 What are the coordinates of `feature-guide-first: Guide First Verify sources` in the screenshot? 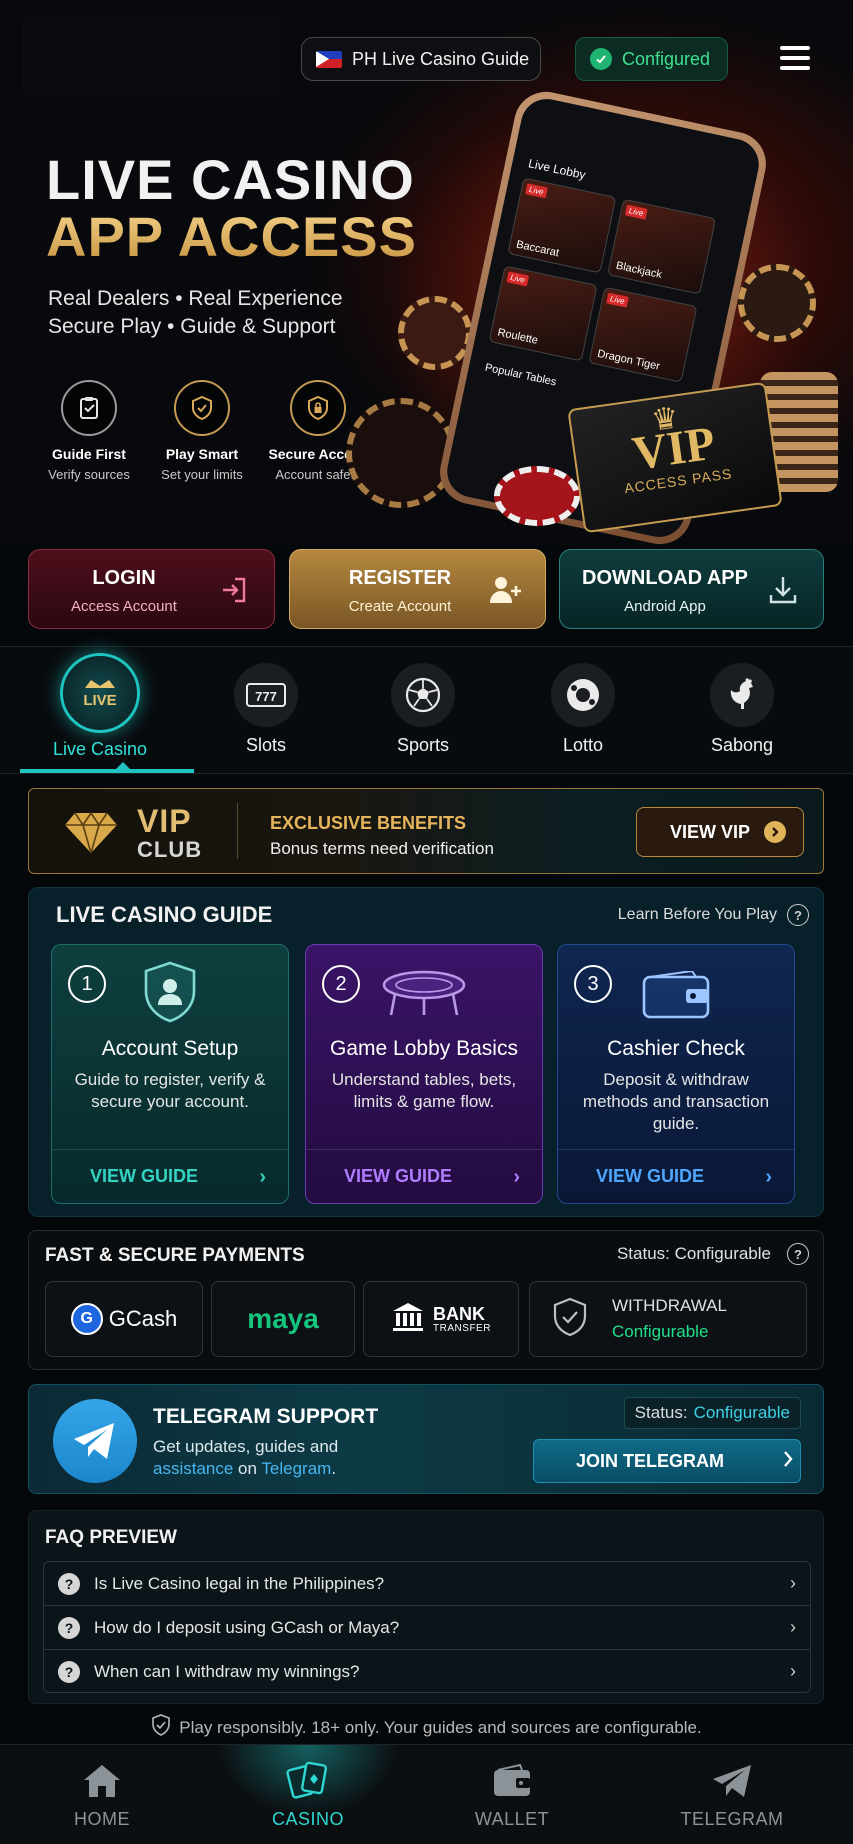 It's located at (89, 431).